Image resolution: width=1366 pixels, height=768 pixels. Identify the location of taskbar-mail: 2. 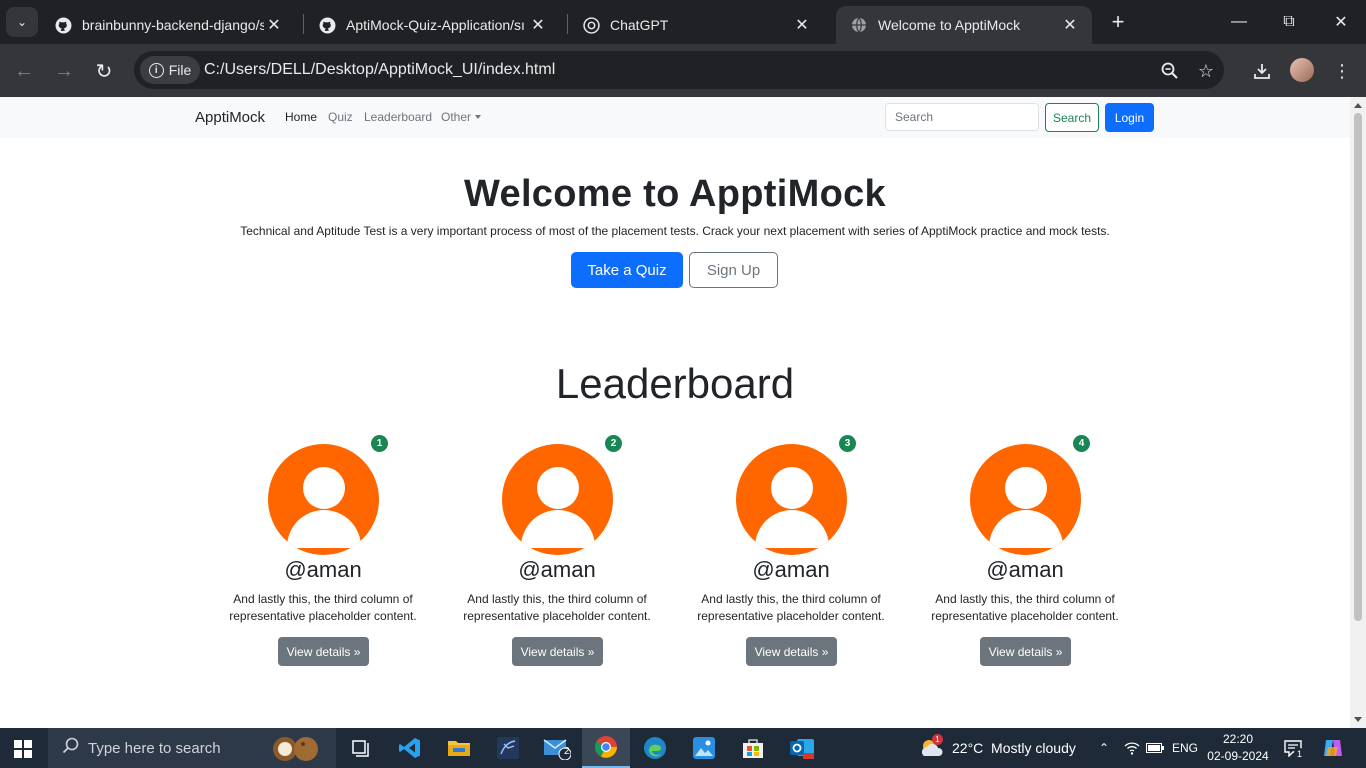
(557, 748).